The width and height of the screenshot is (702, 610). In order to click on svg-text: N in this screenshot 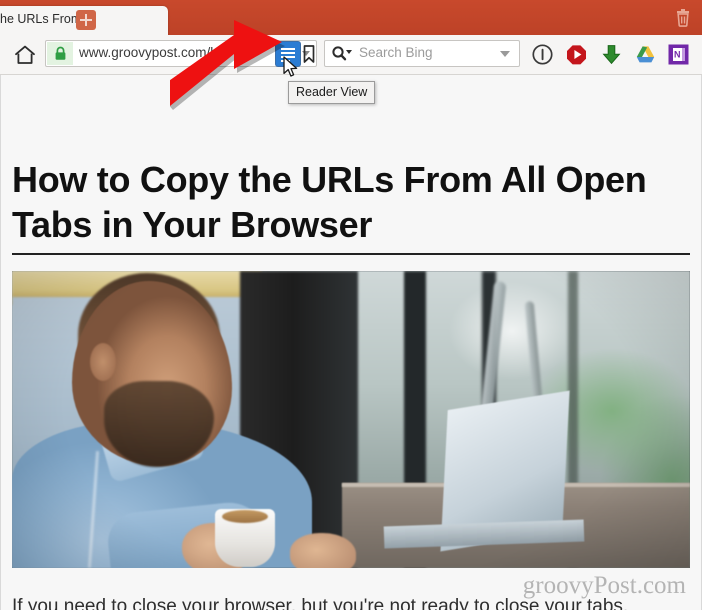, I will do `click(677, 55)`.